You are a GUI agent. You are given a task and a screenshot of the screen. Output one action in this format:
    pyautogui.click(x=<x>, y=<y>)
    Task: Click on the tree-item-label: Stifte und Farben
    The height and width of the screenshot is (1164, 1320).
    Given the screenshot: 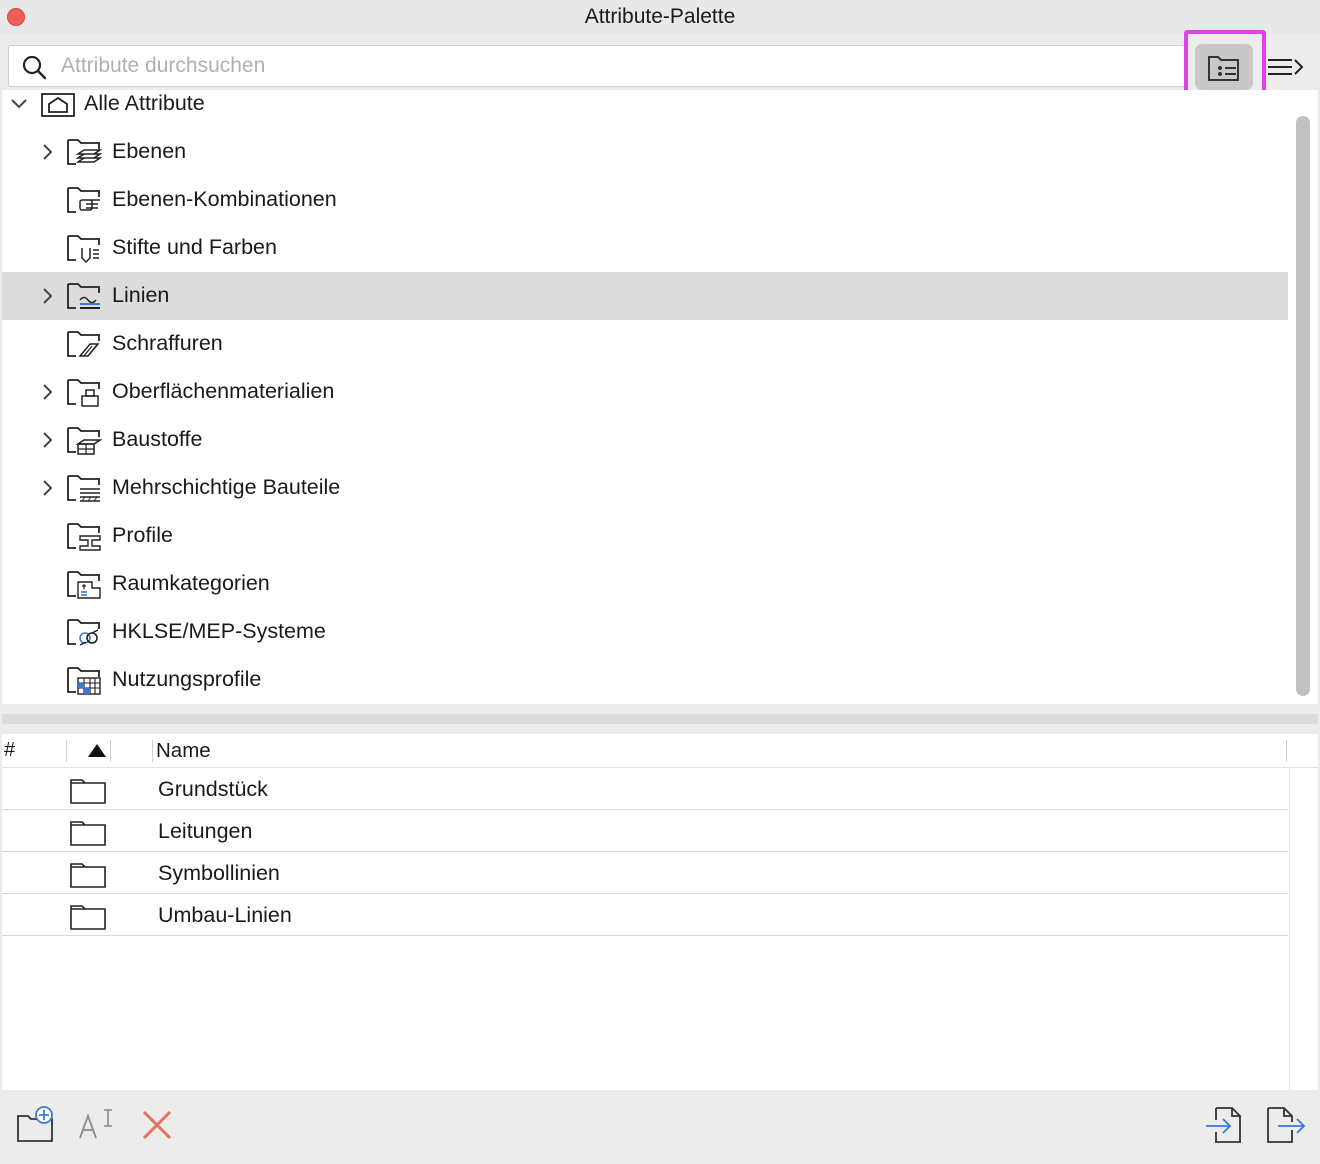 What is the action you would take?
    pyautogui.click(x=194, y=247)
    